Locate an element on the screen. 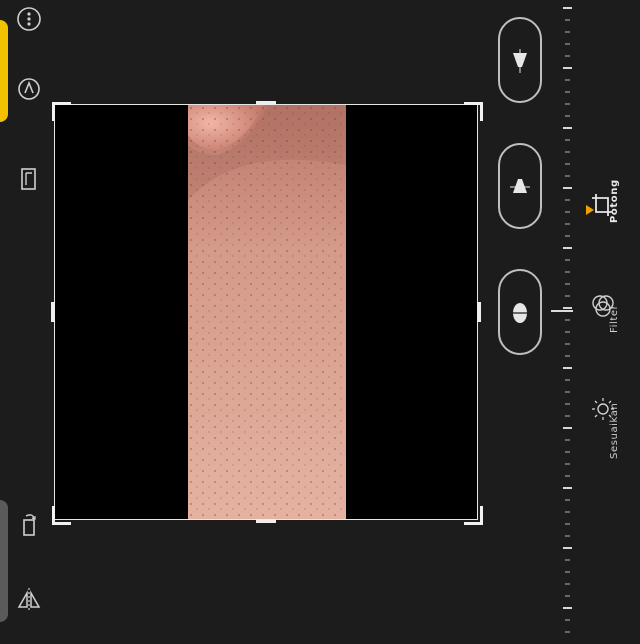 This screenshot has height=644, width=640. flip-icon is located at coordinates (29, 599).